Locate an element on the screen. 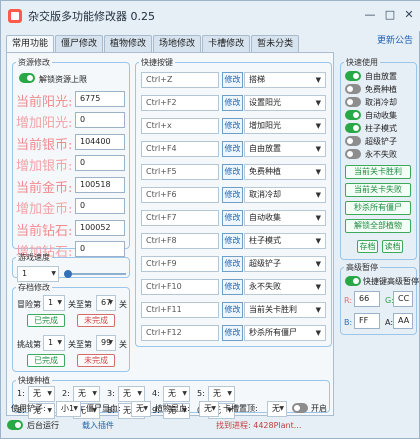 The height and width of the screenshot is (439, 420). hotkey-key-3: Ctrl+x is located at coordinates (180, 126).